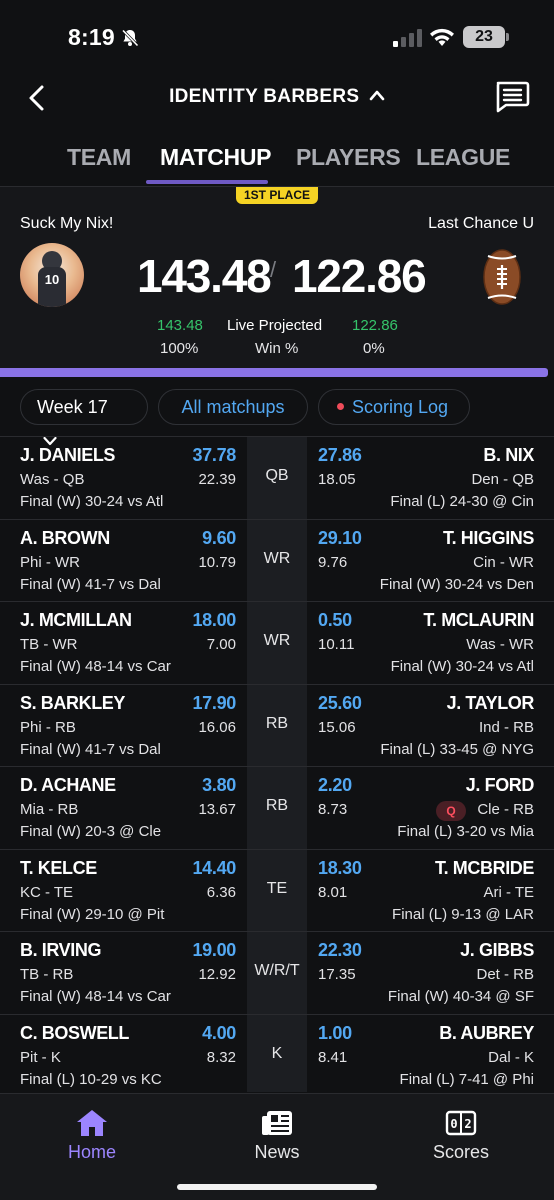 This screenshot has height=1200, width=554. What do you see at coordinates (207, 182) in the screenshot?
I see `active-tab-indicator` at bounding box center [207, 182].